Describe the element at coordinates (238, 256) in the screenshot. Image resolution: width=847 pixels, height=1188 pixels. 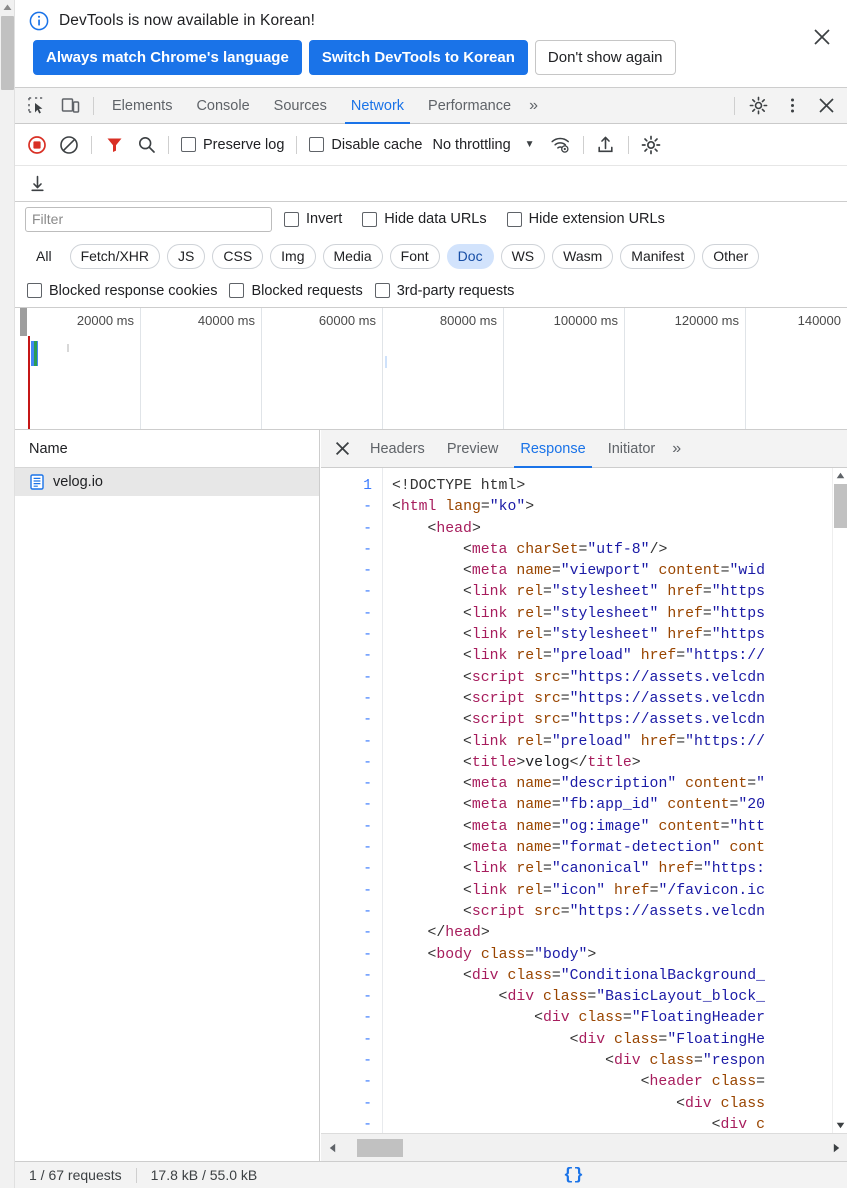
I see `chip-css: CSS` at that location.